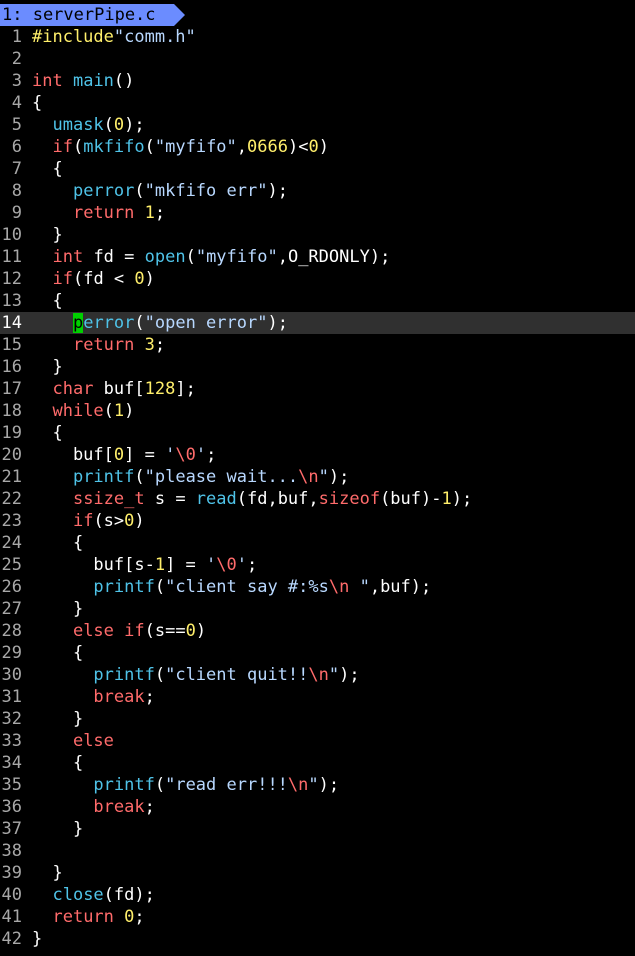  I want to click on line-number: 7, so click(16, 169).